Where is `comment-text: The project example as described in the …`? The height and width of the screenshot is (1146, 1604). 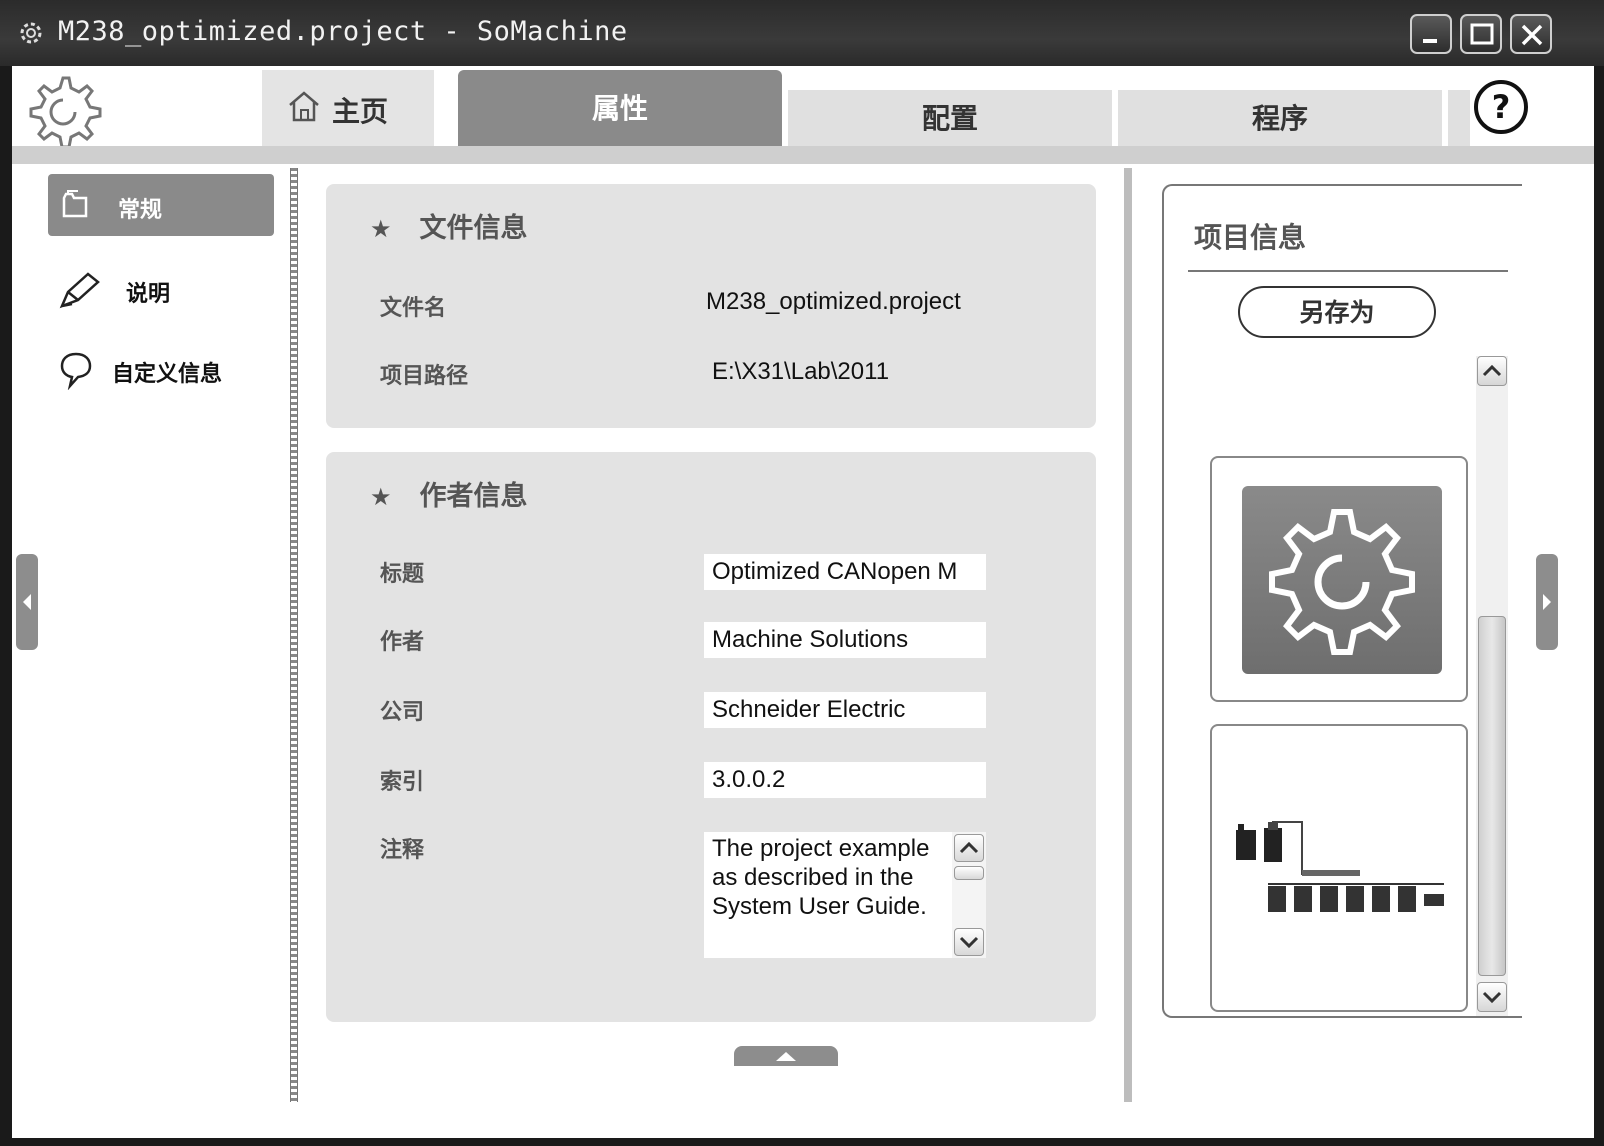
comment-text: The project example as described in the … is located at coordinates (821, 877).